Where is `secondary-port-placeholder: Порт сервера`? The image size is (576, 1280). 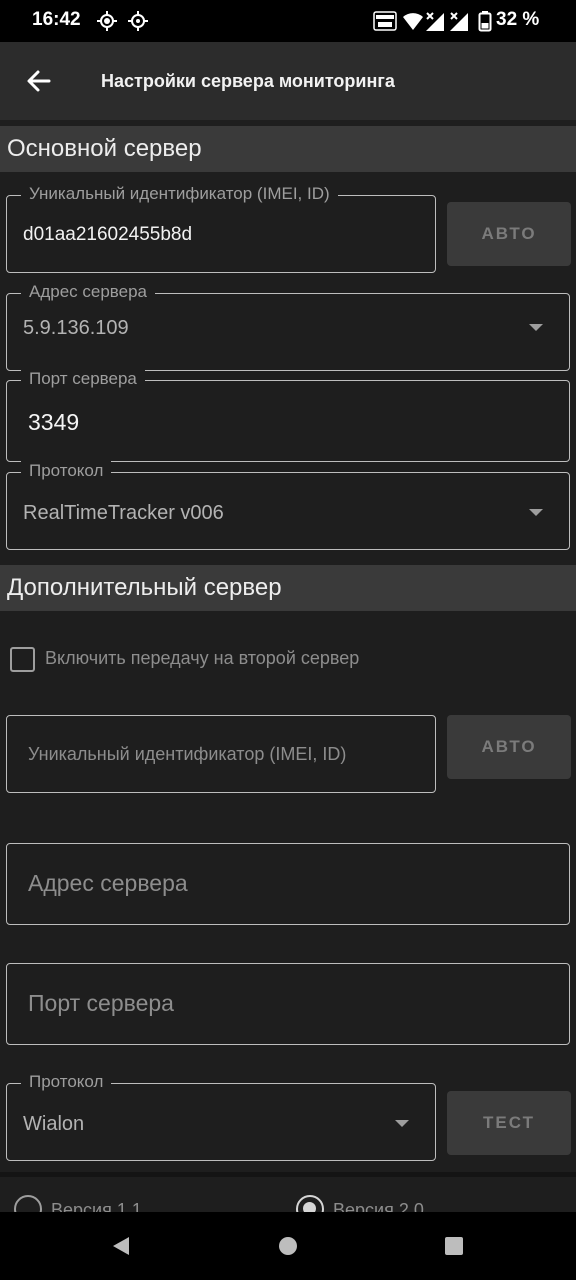 secondary-port-placeholder: Порт сервера is located at coordinates (101, 1003).